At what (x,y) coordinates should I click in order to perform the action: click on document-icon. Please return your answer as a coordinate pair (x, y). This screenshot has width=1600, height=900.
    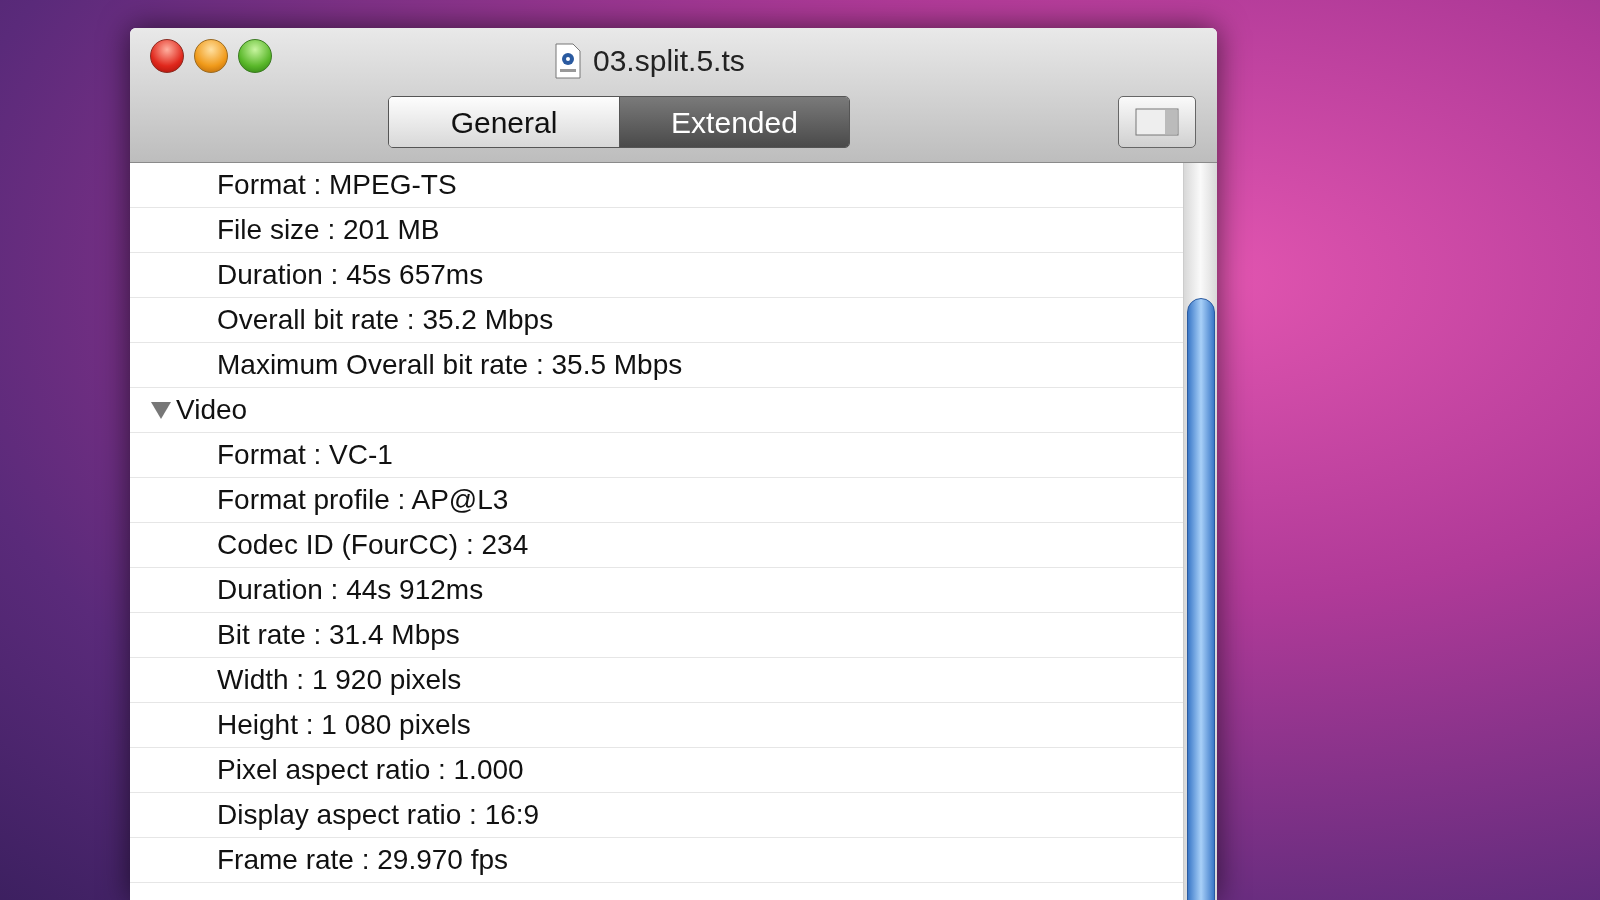
    Looking at the image, I should click on (568, 60).